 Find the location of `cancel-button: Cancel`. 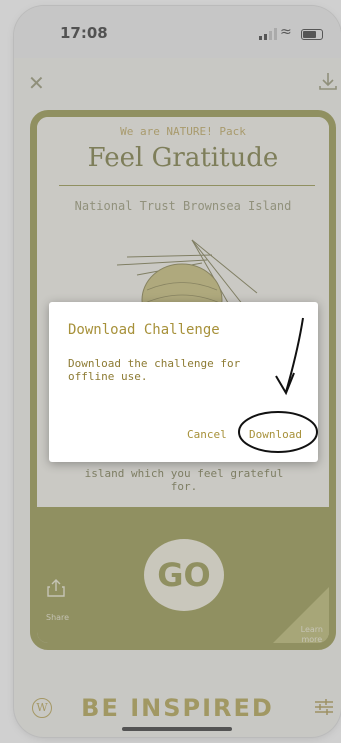

cancel-button: Cancel is located at coordinates (207, 434).